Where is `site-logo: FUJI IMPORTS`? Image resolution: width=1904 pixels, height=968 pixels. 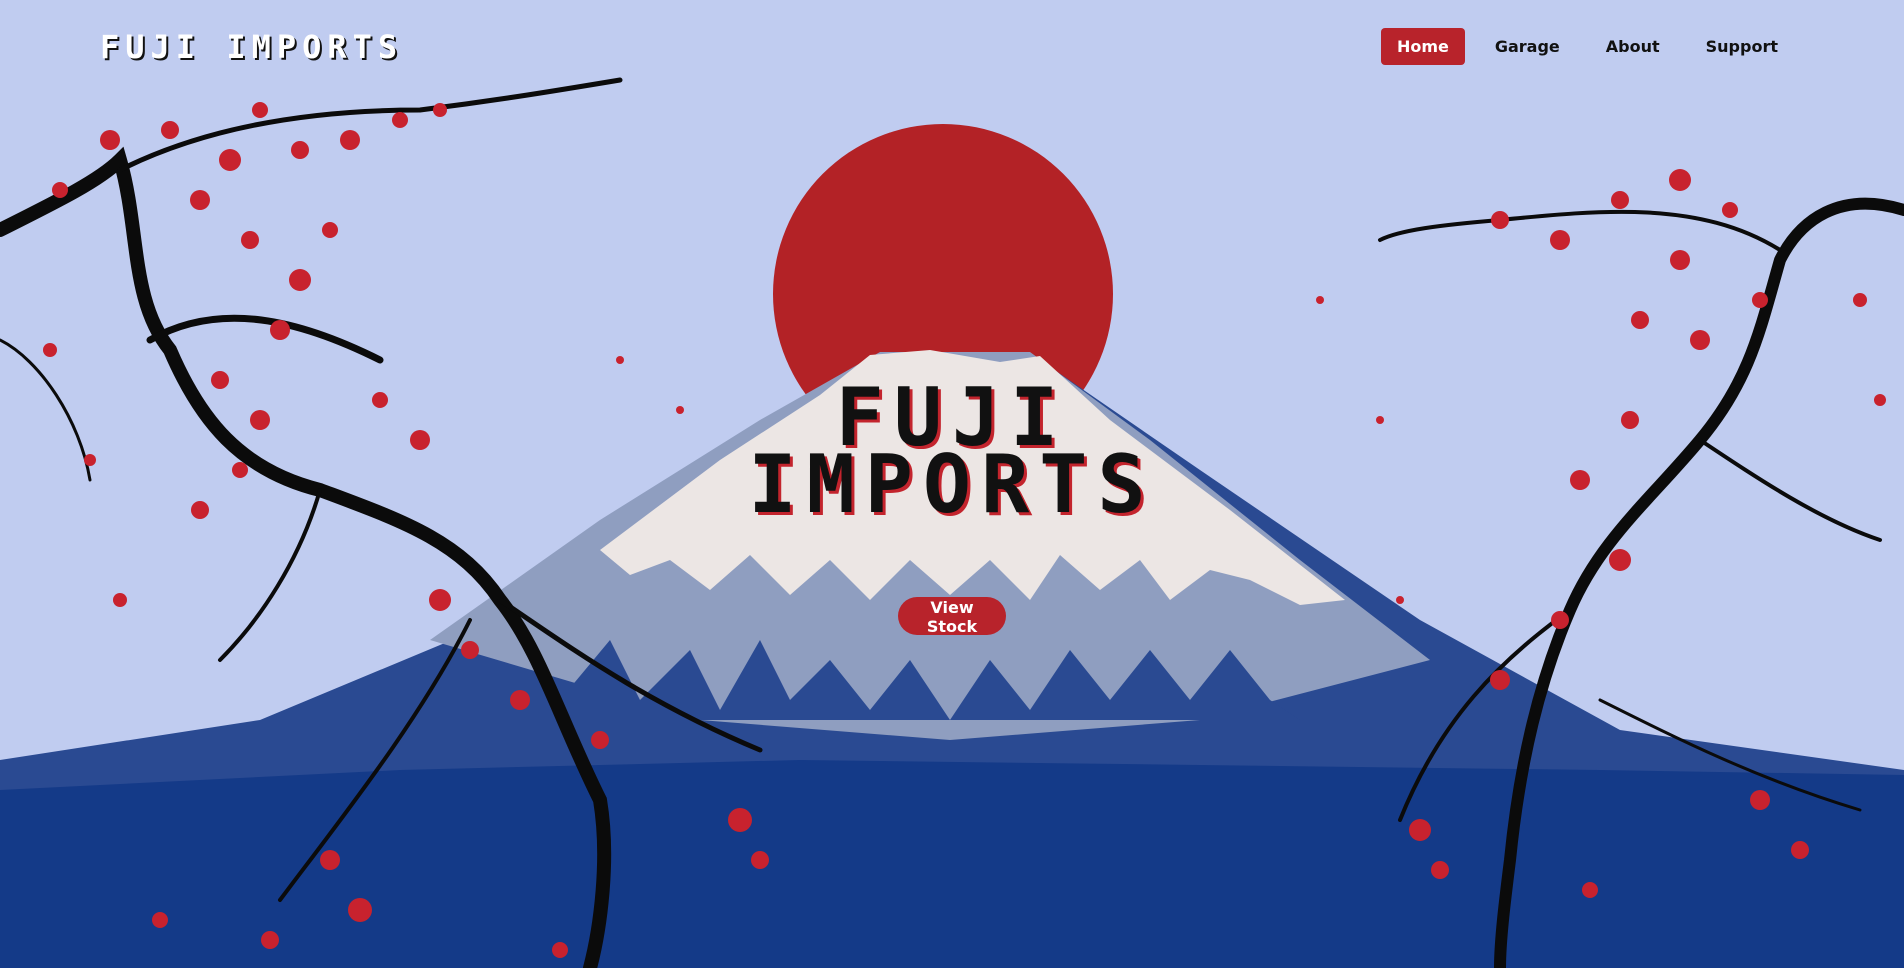 site-logo: FUJI IMPORTS is located at coordinates (251, 47).